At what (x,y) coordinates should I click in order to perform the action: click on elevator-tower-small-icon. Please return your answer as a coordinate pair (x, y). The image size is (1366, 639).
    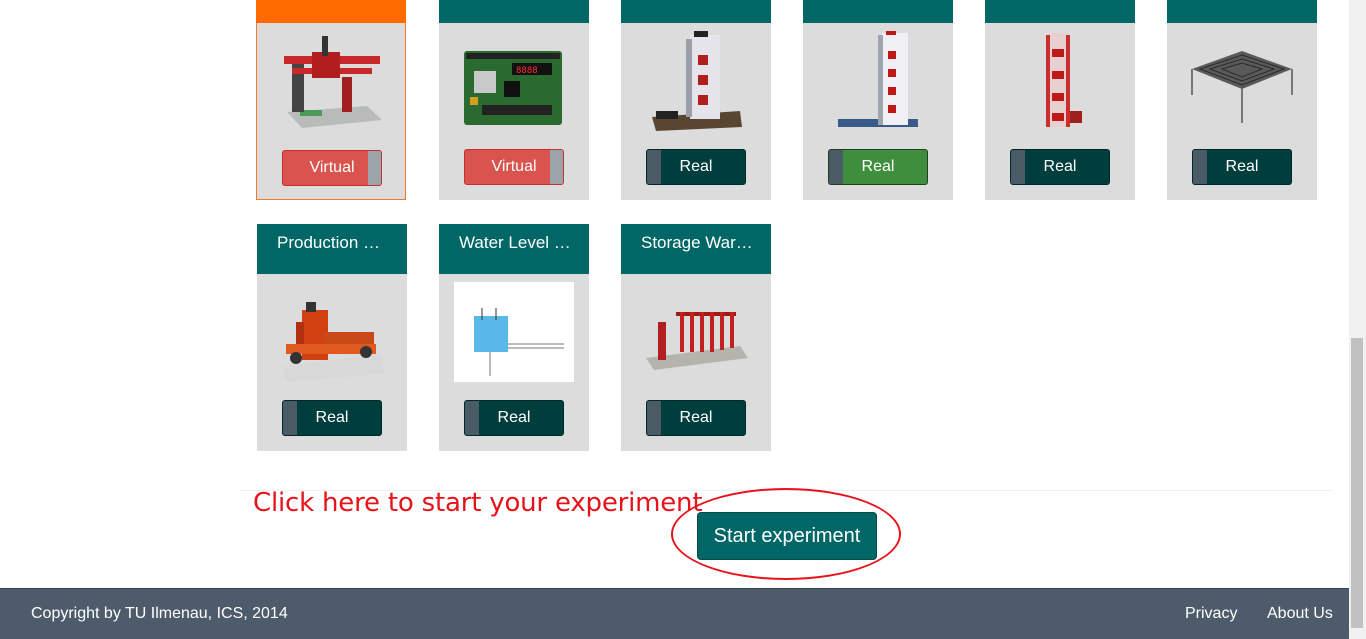
    Looking at the image, I should click on (1064, 80).